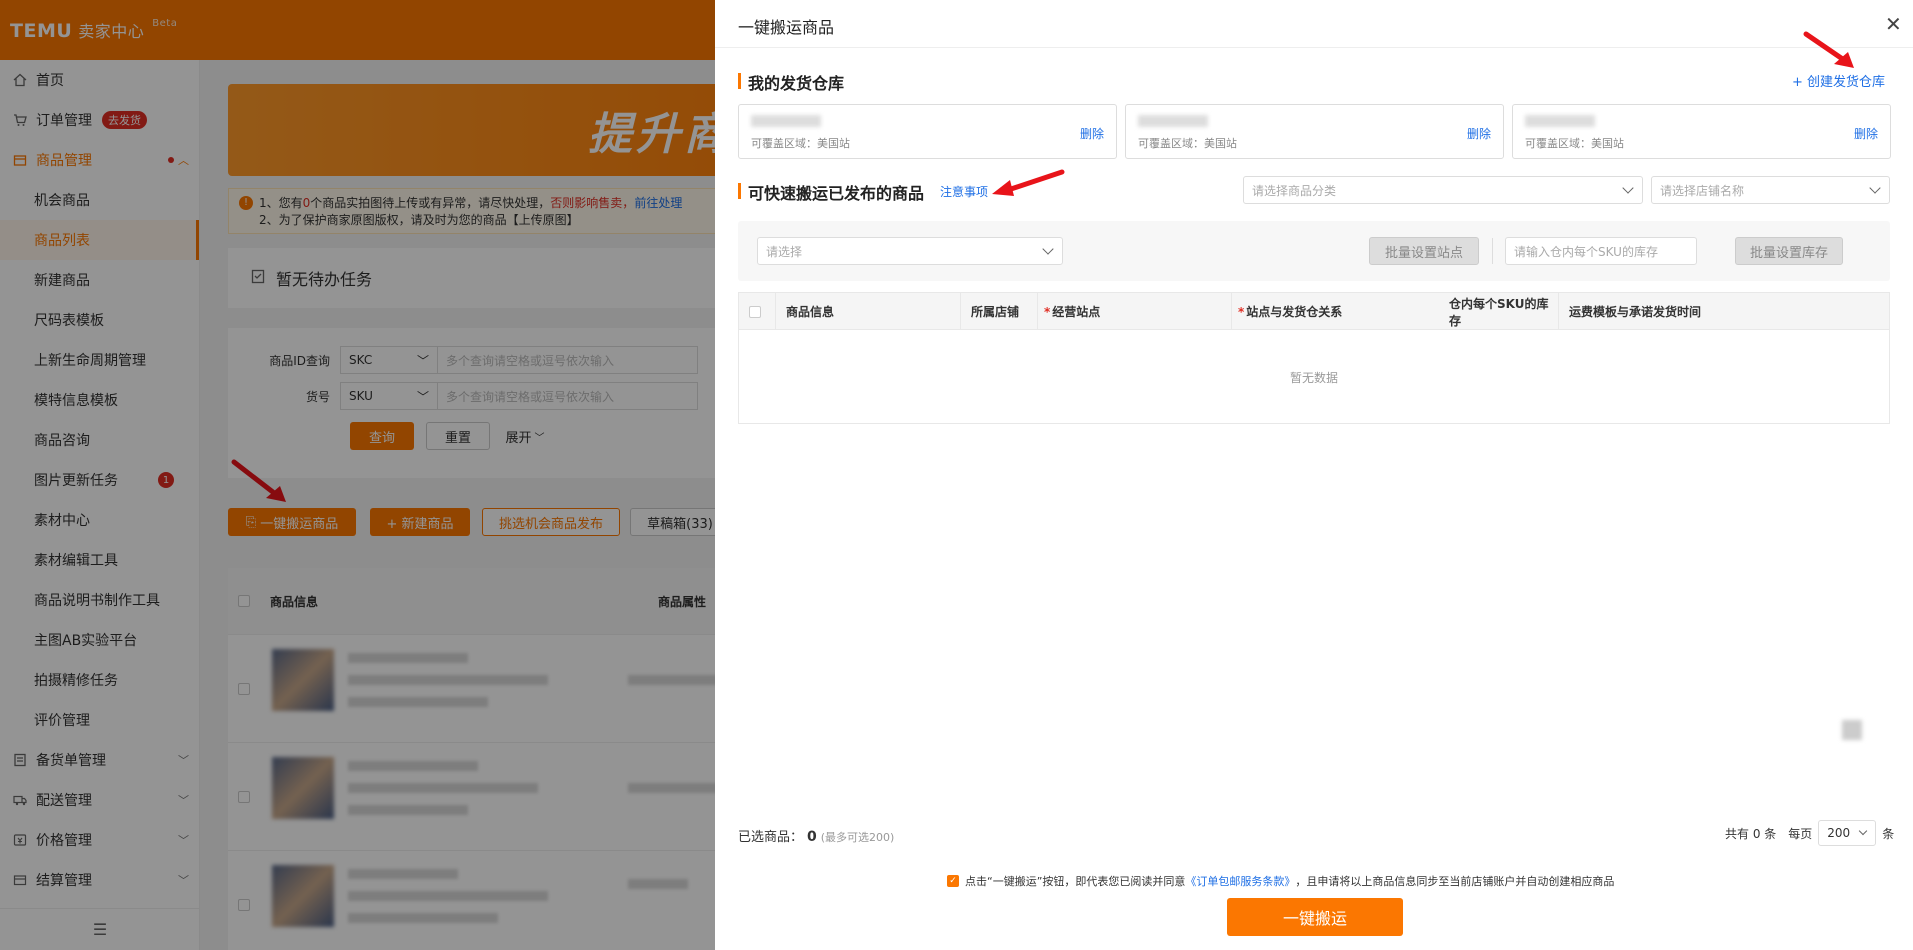 This screenshot has width=1913, height=950. Describe the element at coordinates (867, 311) in the screenshot. I see `column-header-info: 商品信息` at that location.